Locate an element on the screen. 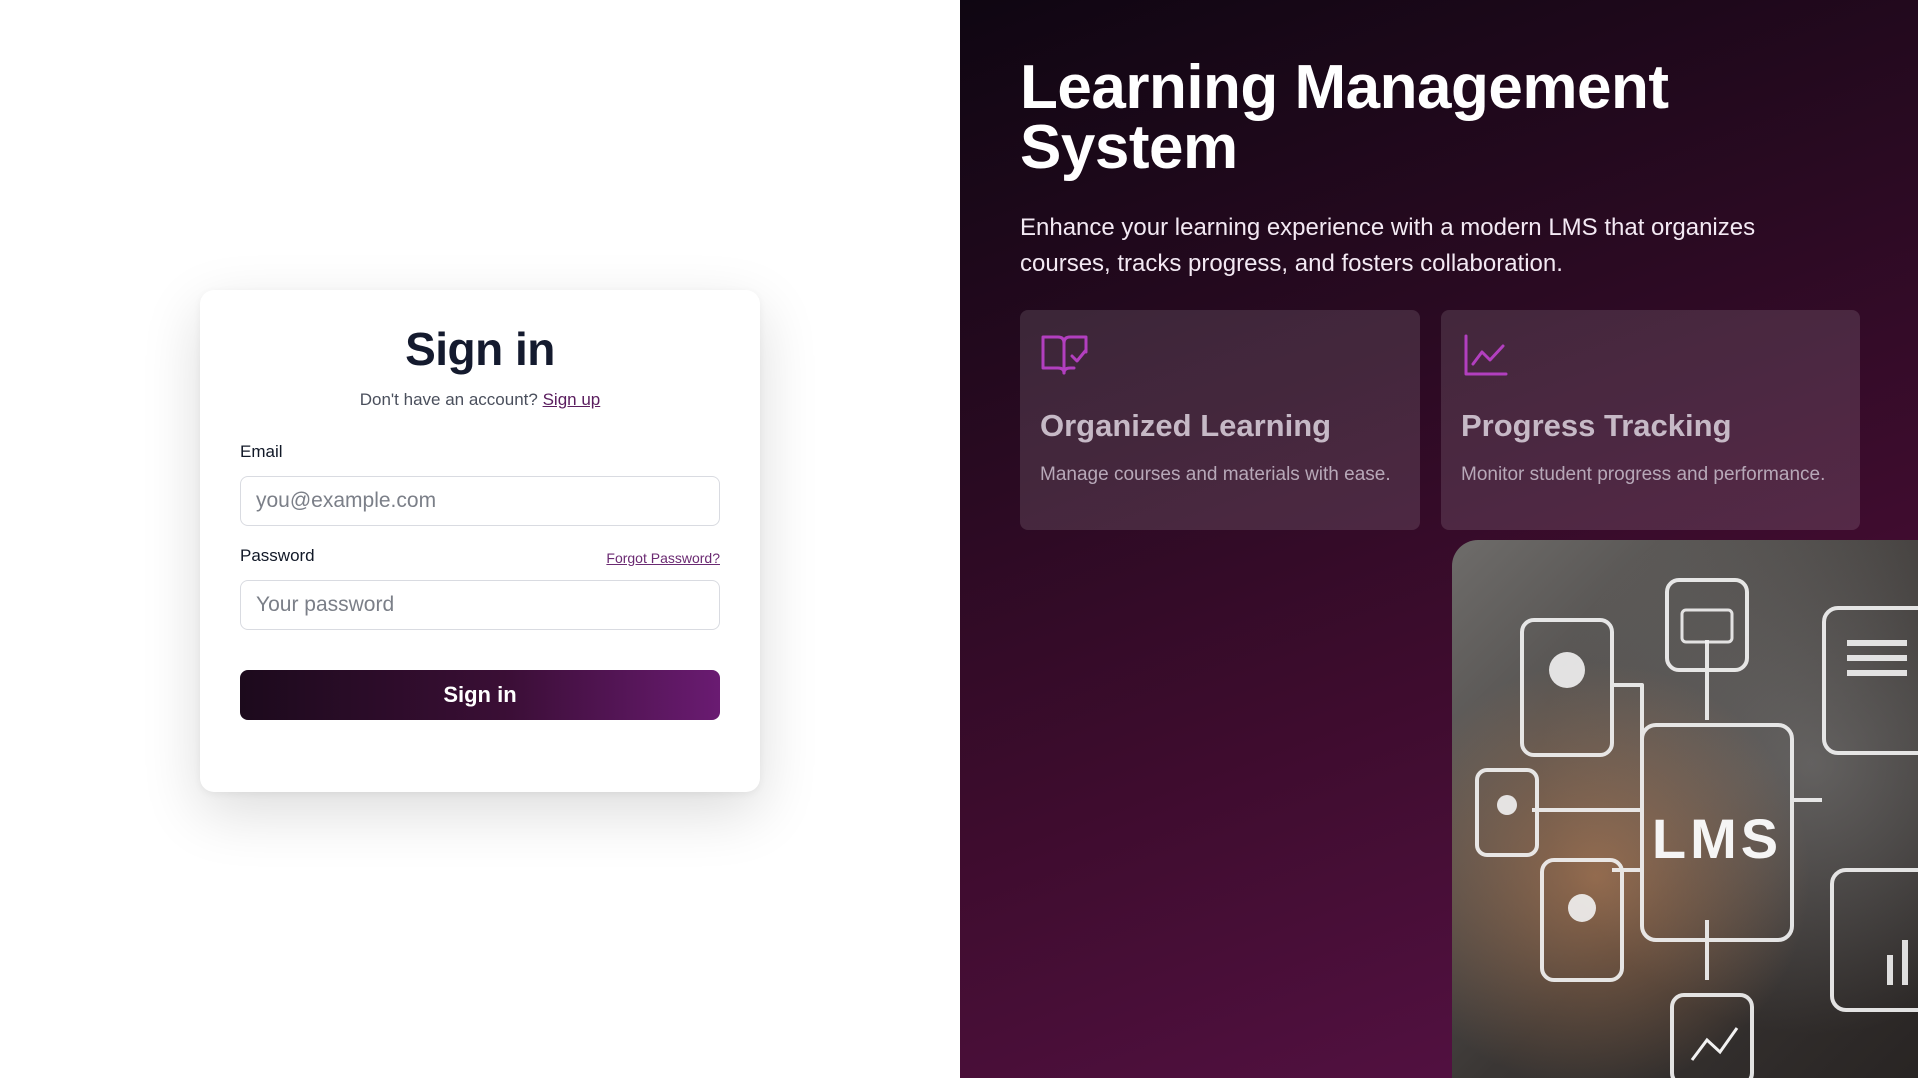 This screenshot has height=1078, width=1918. forgot-password-link: Forgot Password? is located at coordinates (663, 558).